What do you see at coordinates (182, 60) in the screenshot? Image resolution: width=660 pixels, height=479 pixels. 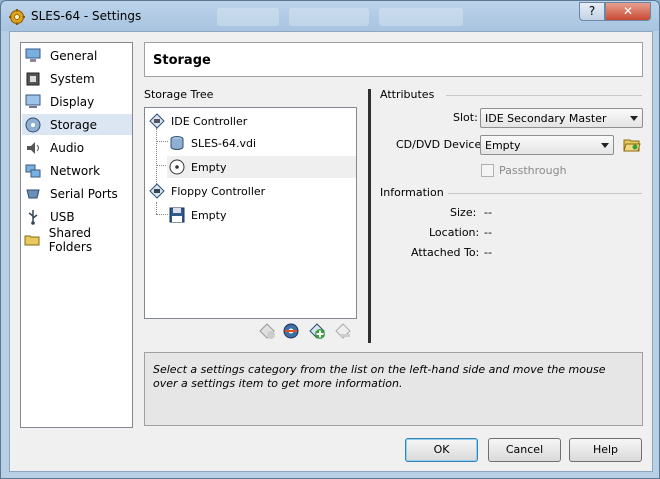 I see `page-title: Storage` at bounding box center [182, 60].